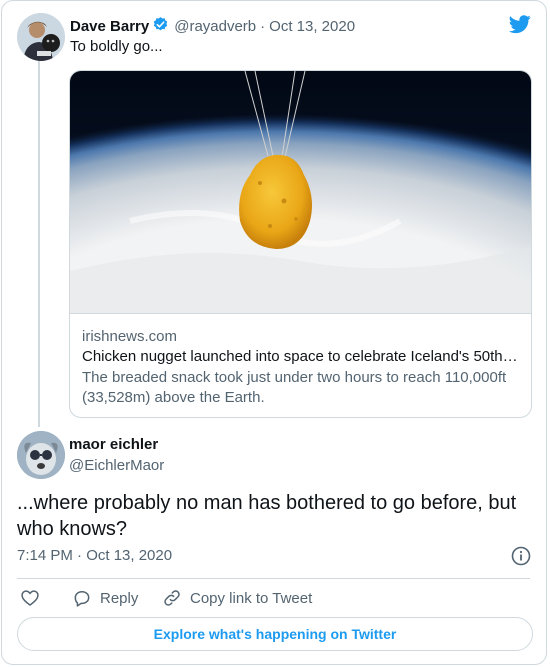 Image resolution: width=550 pixels, height=667 pixels. Describe the element at coordinates (300, 313) in the screenshot. I see `link-card-divider` at that location.